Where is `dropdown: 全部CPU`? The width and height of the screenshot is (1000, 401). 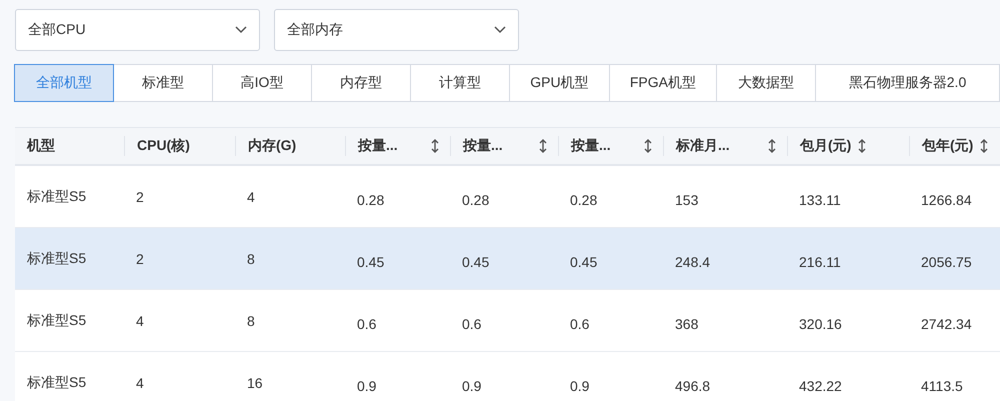 dropdown: 全部CPU is located at coordinates (137, 30).